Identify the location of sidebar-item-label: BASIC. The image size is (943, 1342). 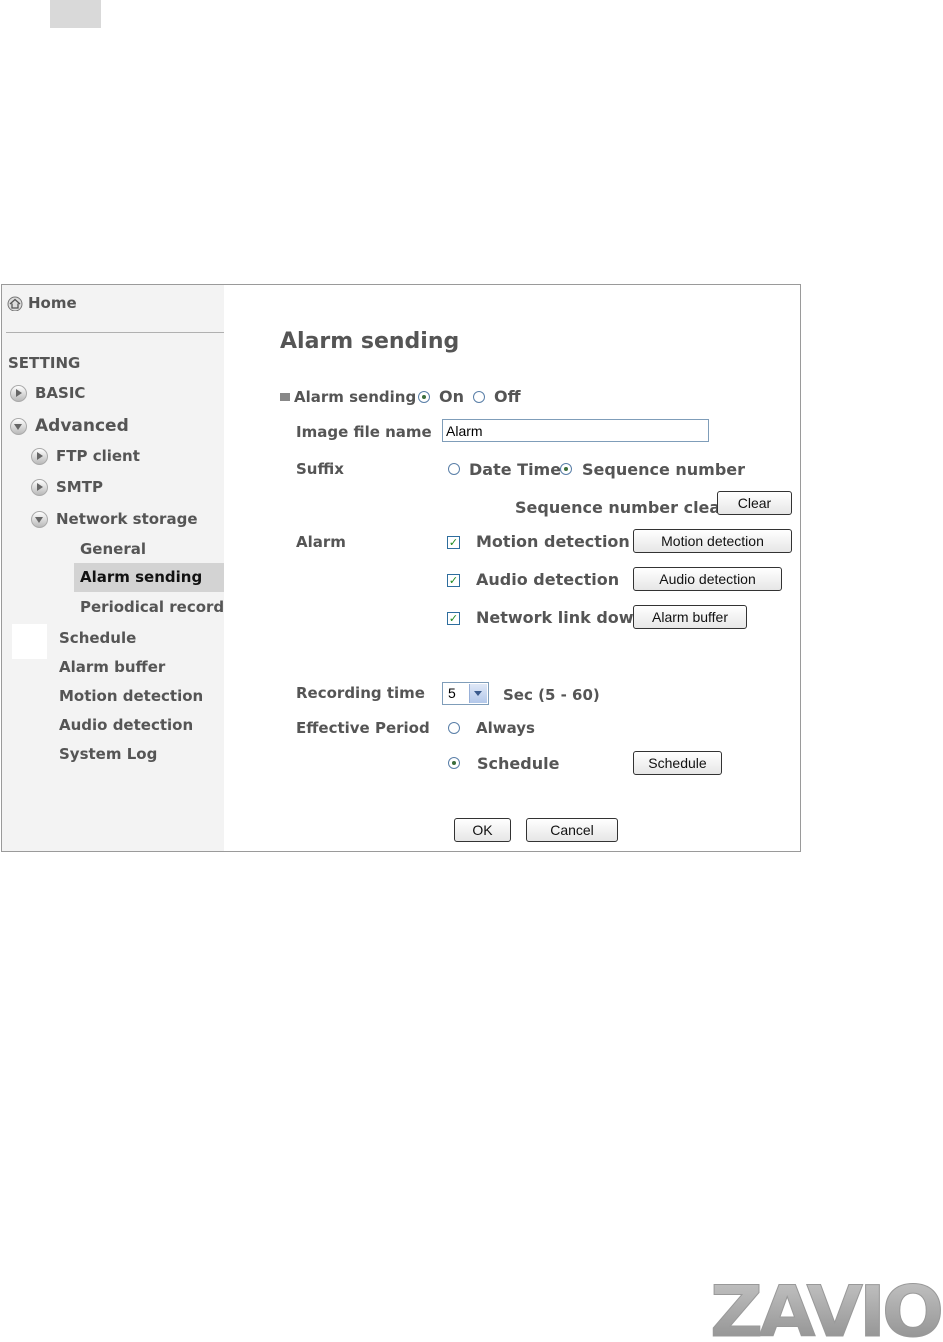
(60, 393).